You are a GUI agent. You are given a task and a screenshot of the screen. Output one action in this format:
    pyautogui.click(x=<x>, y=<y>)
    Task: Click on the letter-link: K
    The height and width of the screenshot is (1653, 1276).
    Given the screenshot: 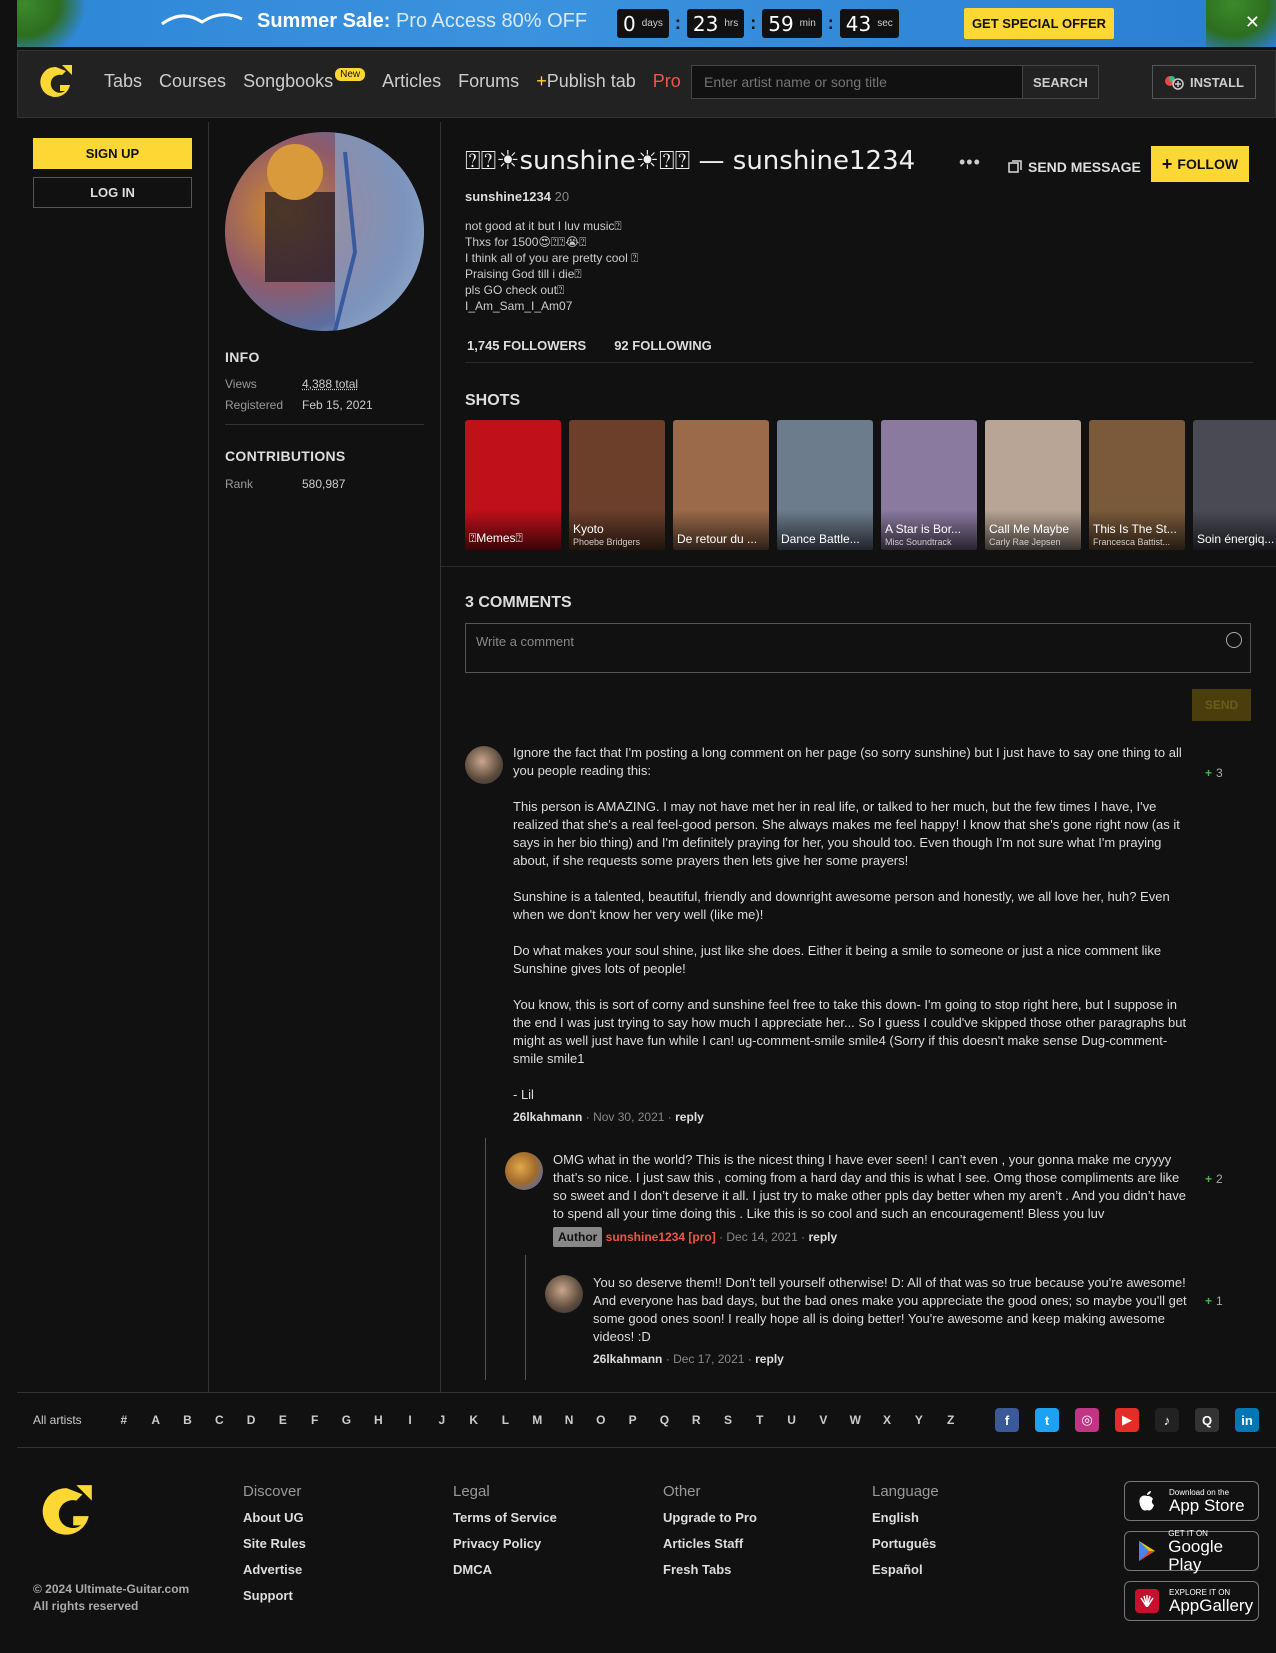 What is the action you would take?
    pyautogui.click(x=474, y=1420)
    